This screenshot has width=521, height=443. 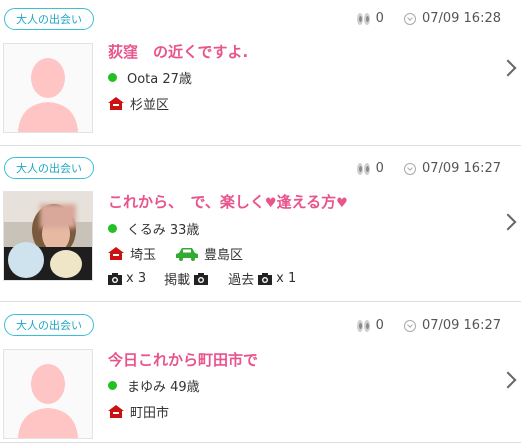 I want to click on post-title: 荻窪 の近くですよ., so click(x=178, y=51).